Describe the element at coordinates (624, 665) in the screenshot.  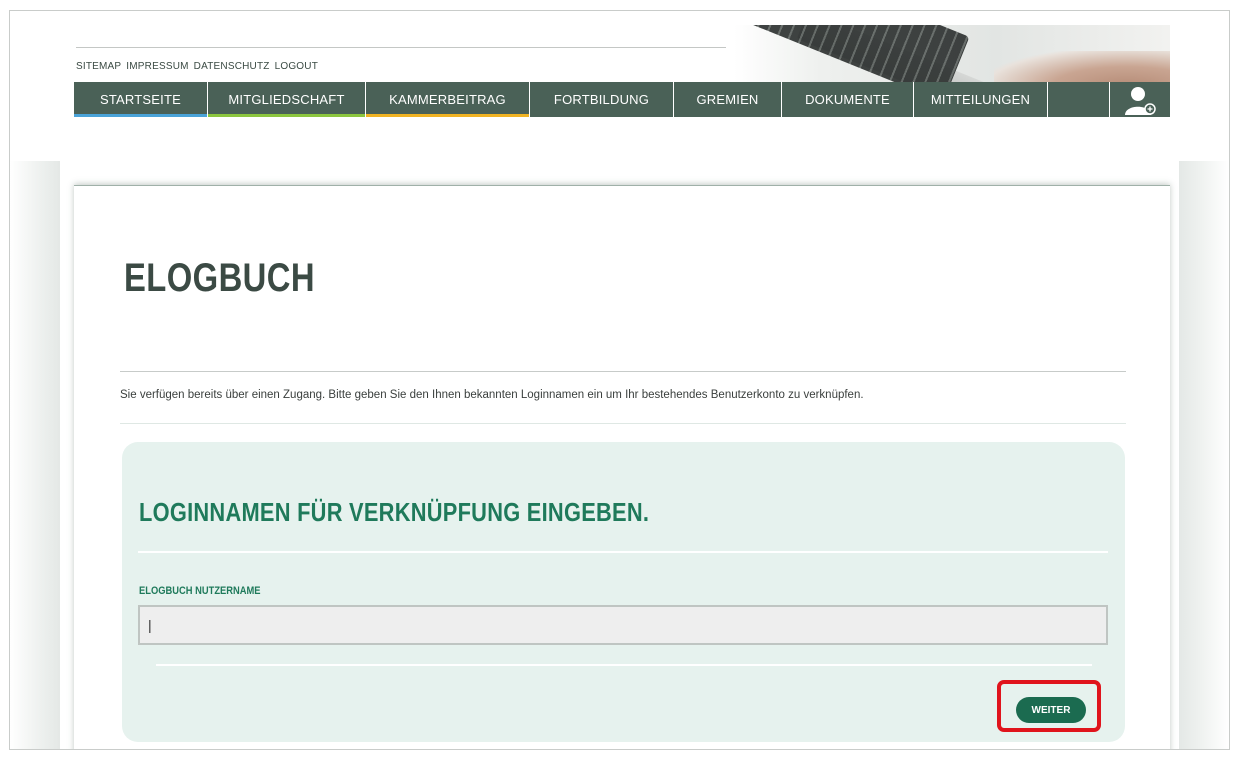
I see `panel-bottom-divider` at that location.